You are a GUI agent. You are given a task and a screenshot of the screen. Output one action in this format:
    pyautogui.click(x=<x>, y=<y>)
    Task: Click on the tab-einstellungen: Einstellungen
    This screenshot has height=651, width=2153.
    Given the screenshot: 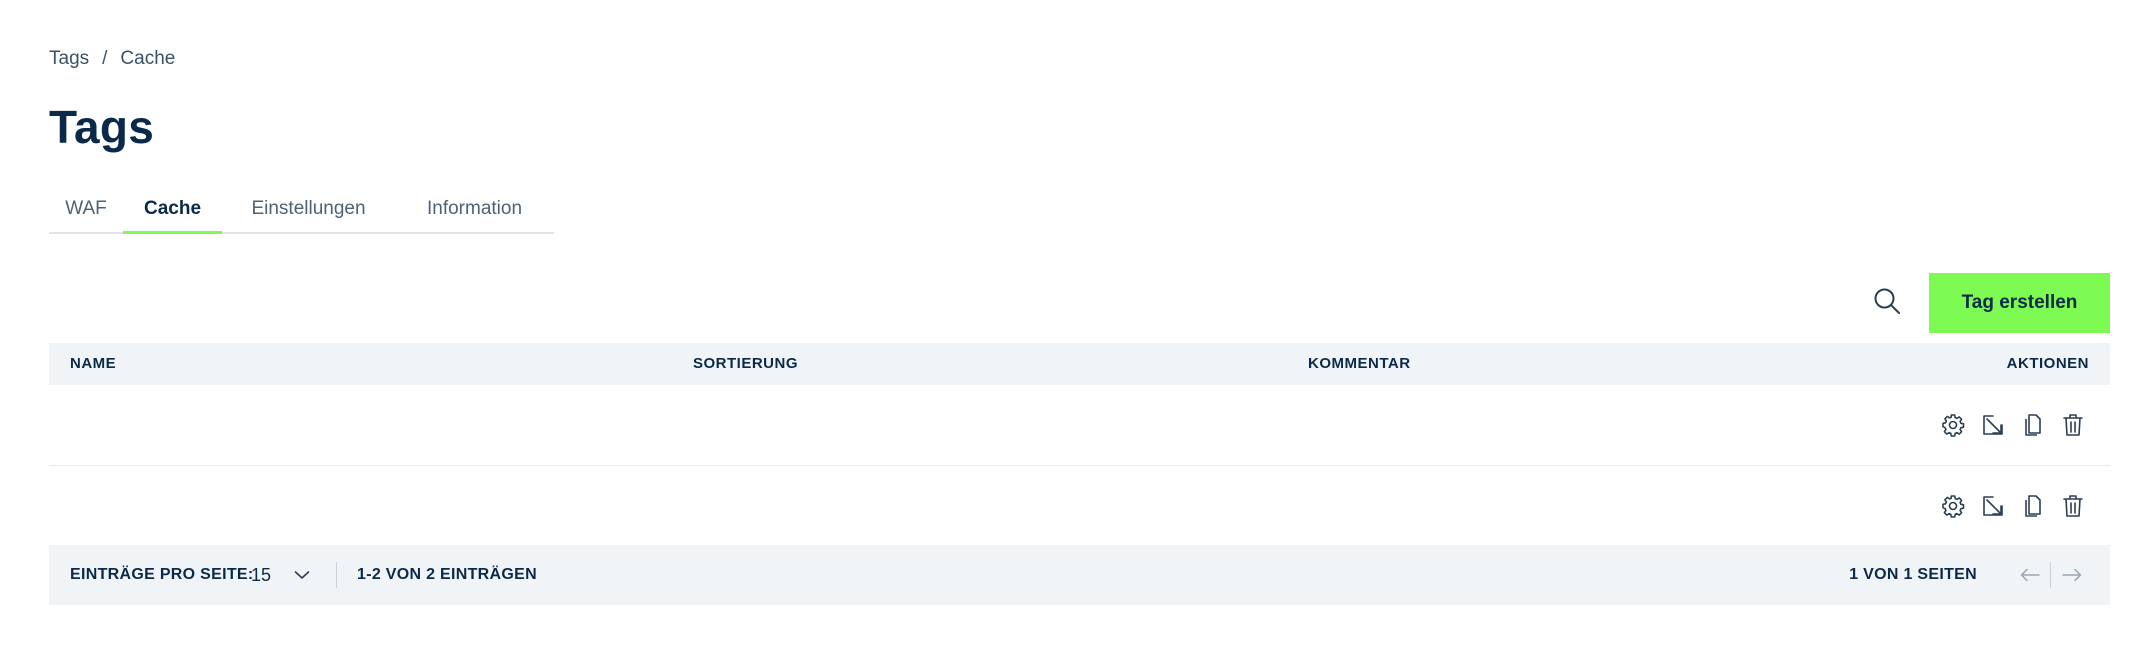 What is the action you would take?
    pyautogui.click(x=308, y=209)
    